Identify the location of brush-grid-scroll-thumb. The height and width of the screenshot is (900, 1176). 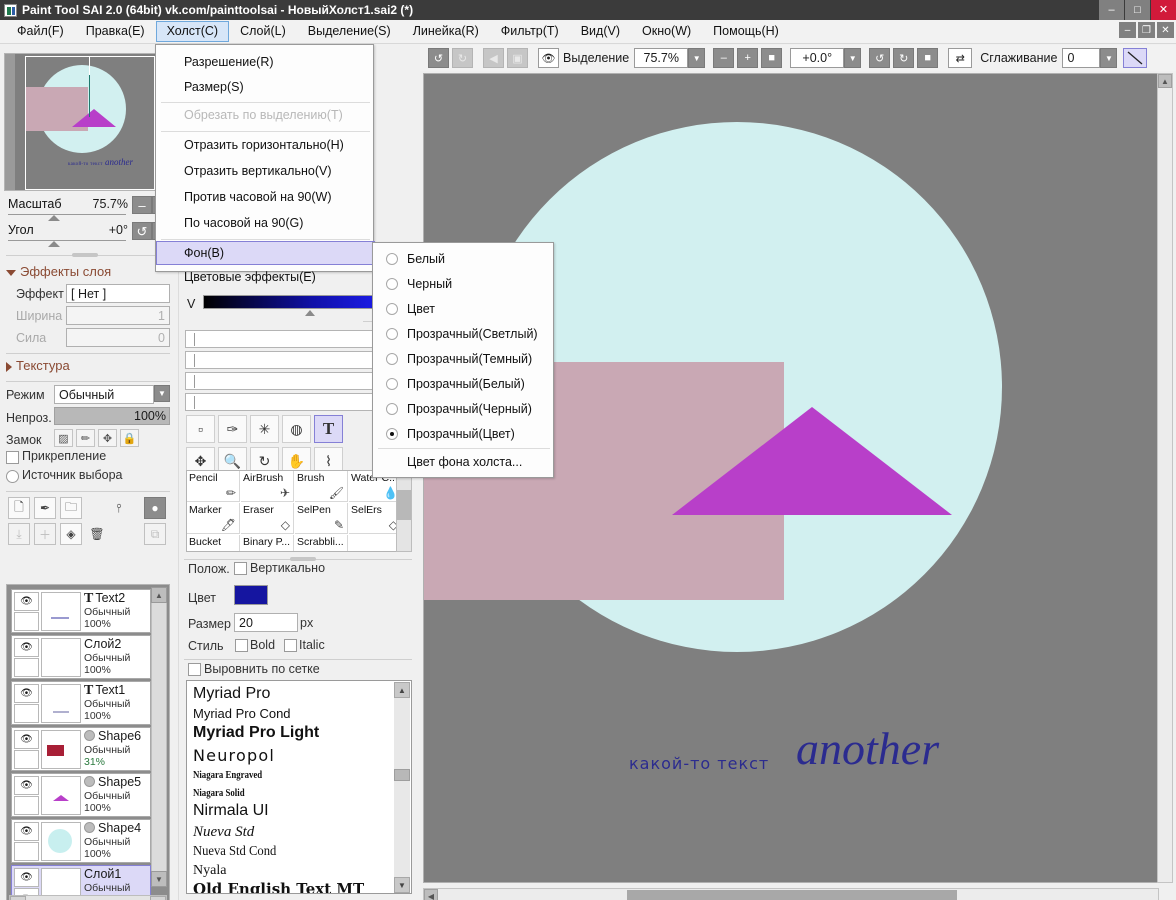
(404, 505).